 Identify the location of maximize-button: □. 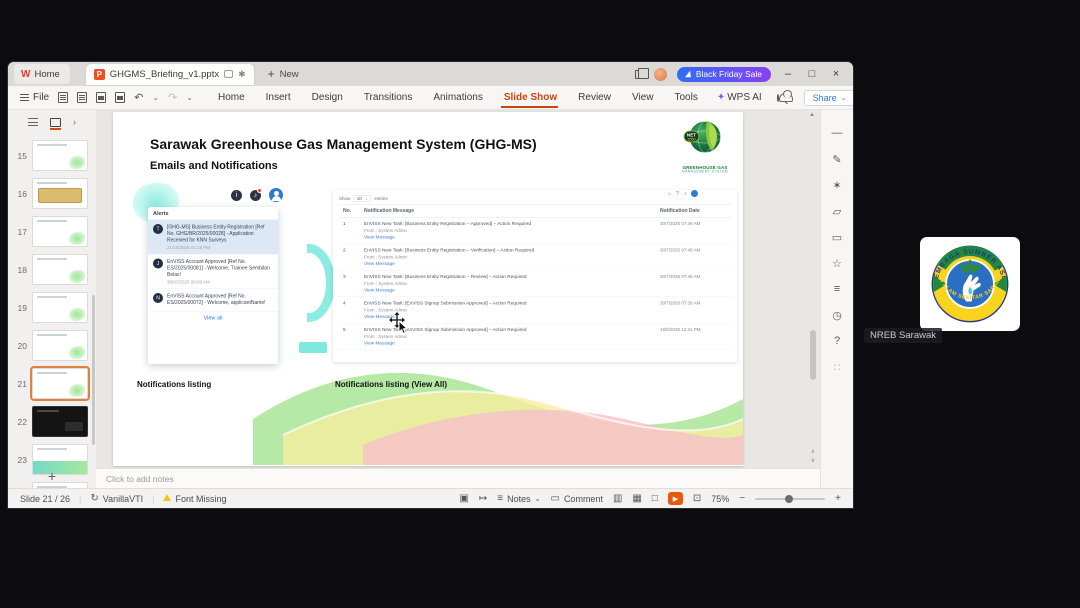
(812, 74).